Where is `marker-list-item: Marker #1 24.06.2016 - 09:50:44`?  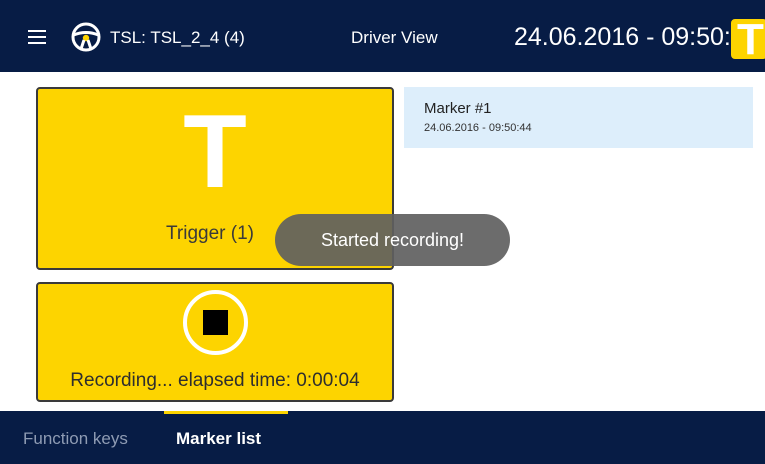
marker-list-item: Marker #1 24.06.2016 - 09:50:44 is located at coordinates (578, 117).